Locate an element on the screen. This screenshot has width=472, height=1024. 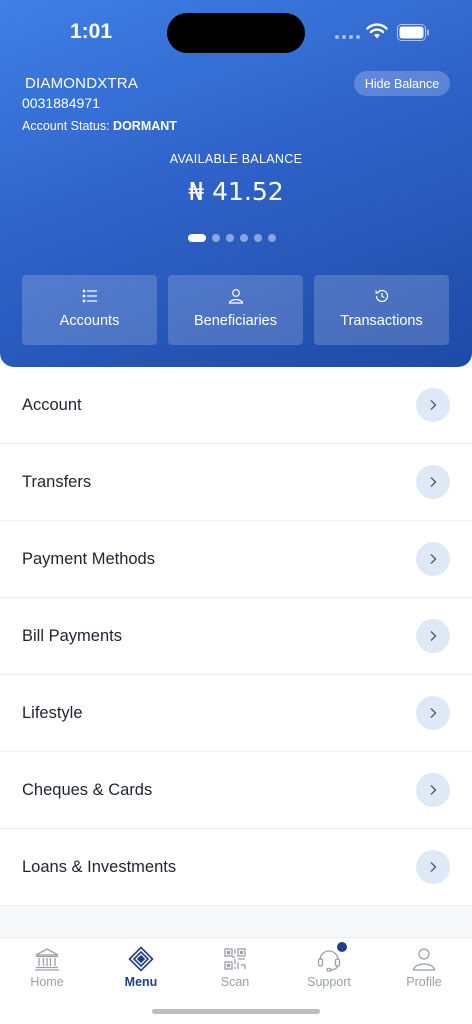
beneficiaries-label: Beneficiaries is located at coordinates (235, 321).